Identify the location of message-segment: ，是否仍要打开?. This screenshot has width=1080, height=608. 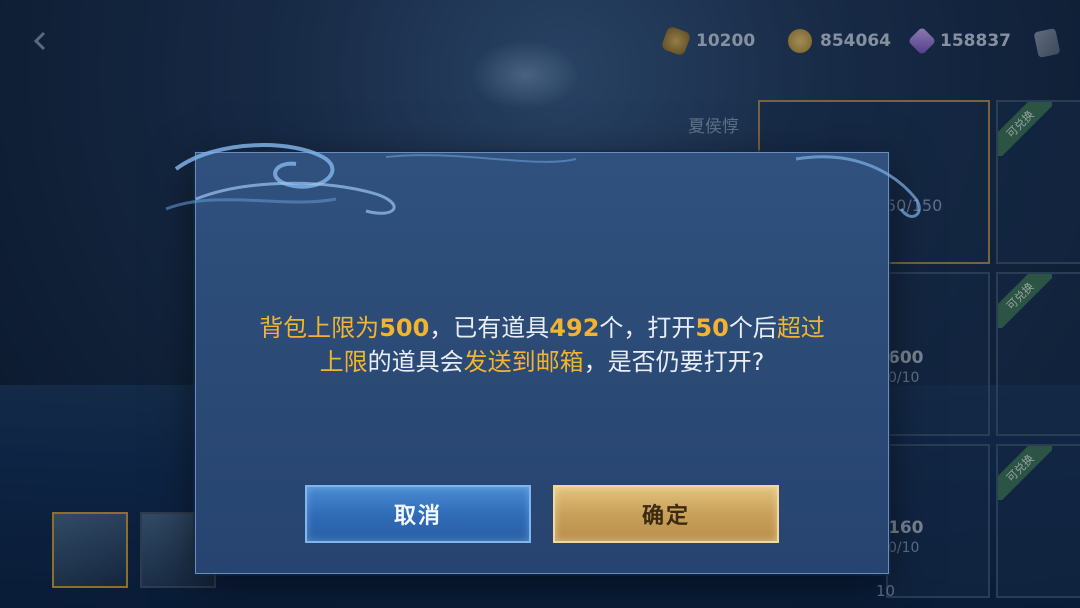
(674, 362).